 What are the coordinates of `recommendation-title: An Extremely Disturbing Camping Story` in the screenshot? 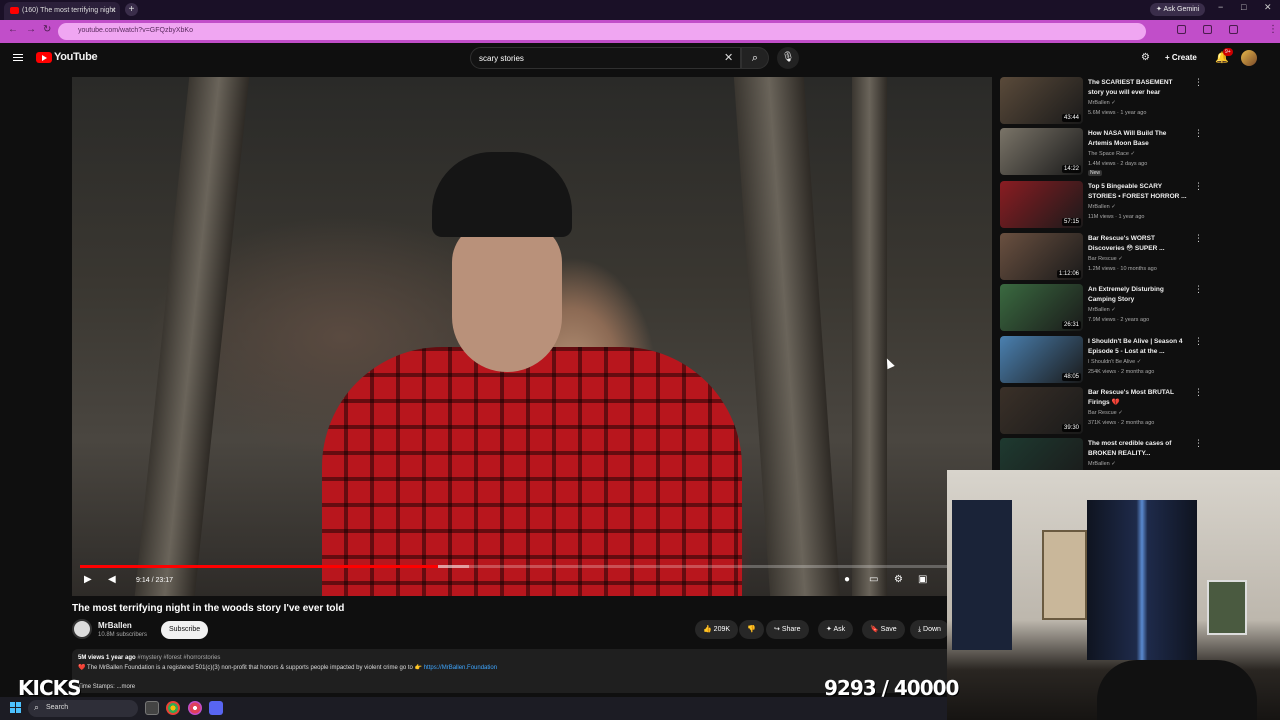 It's located at (1138, 295).